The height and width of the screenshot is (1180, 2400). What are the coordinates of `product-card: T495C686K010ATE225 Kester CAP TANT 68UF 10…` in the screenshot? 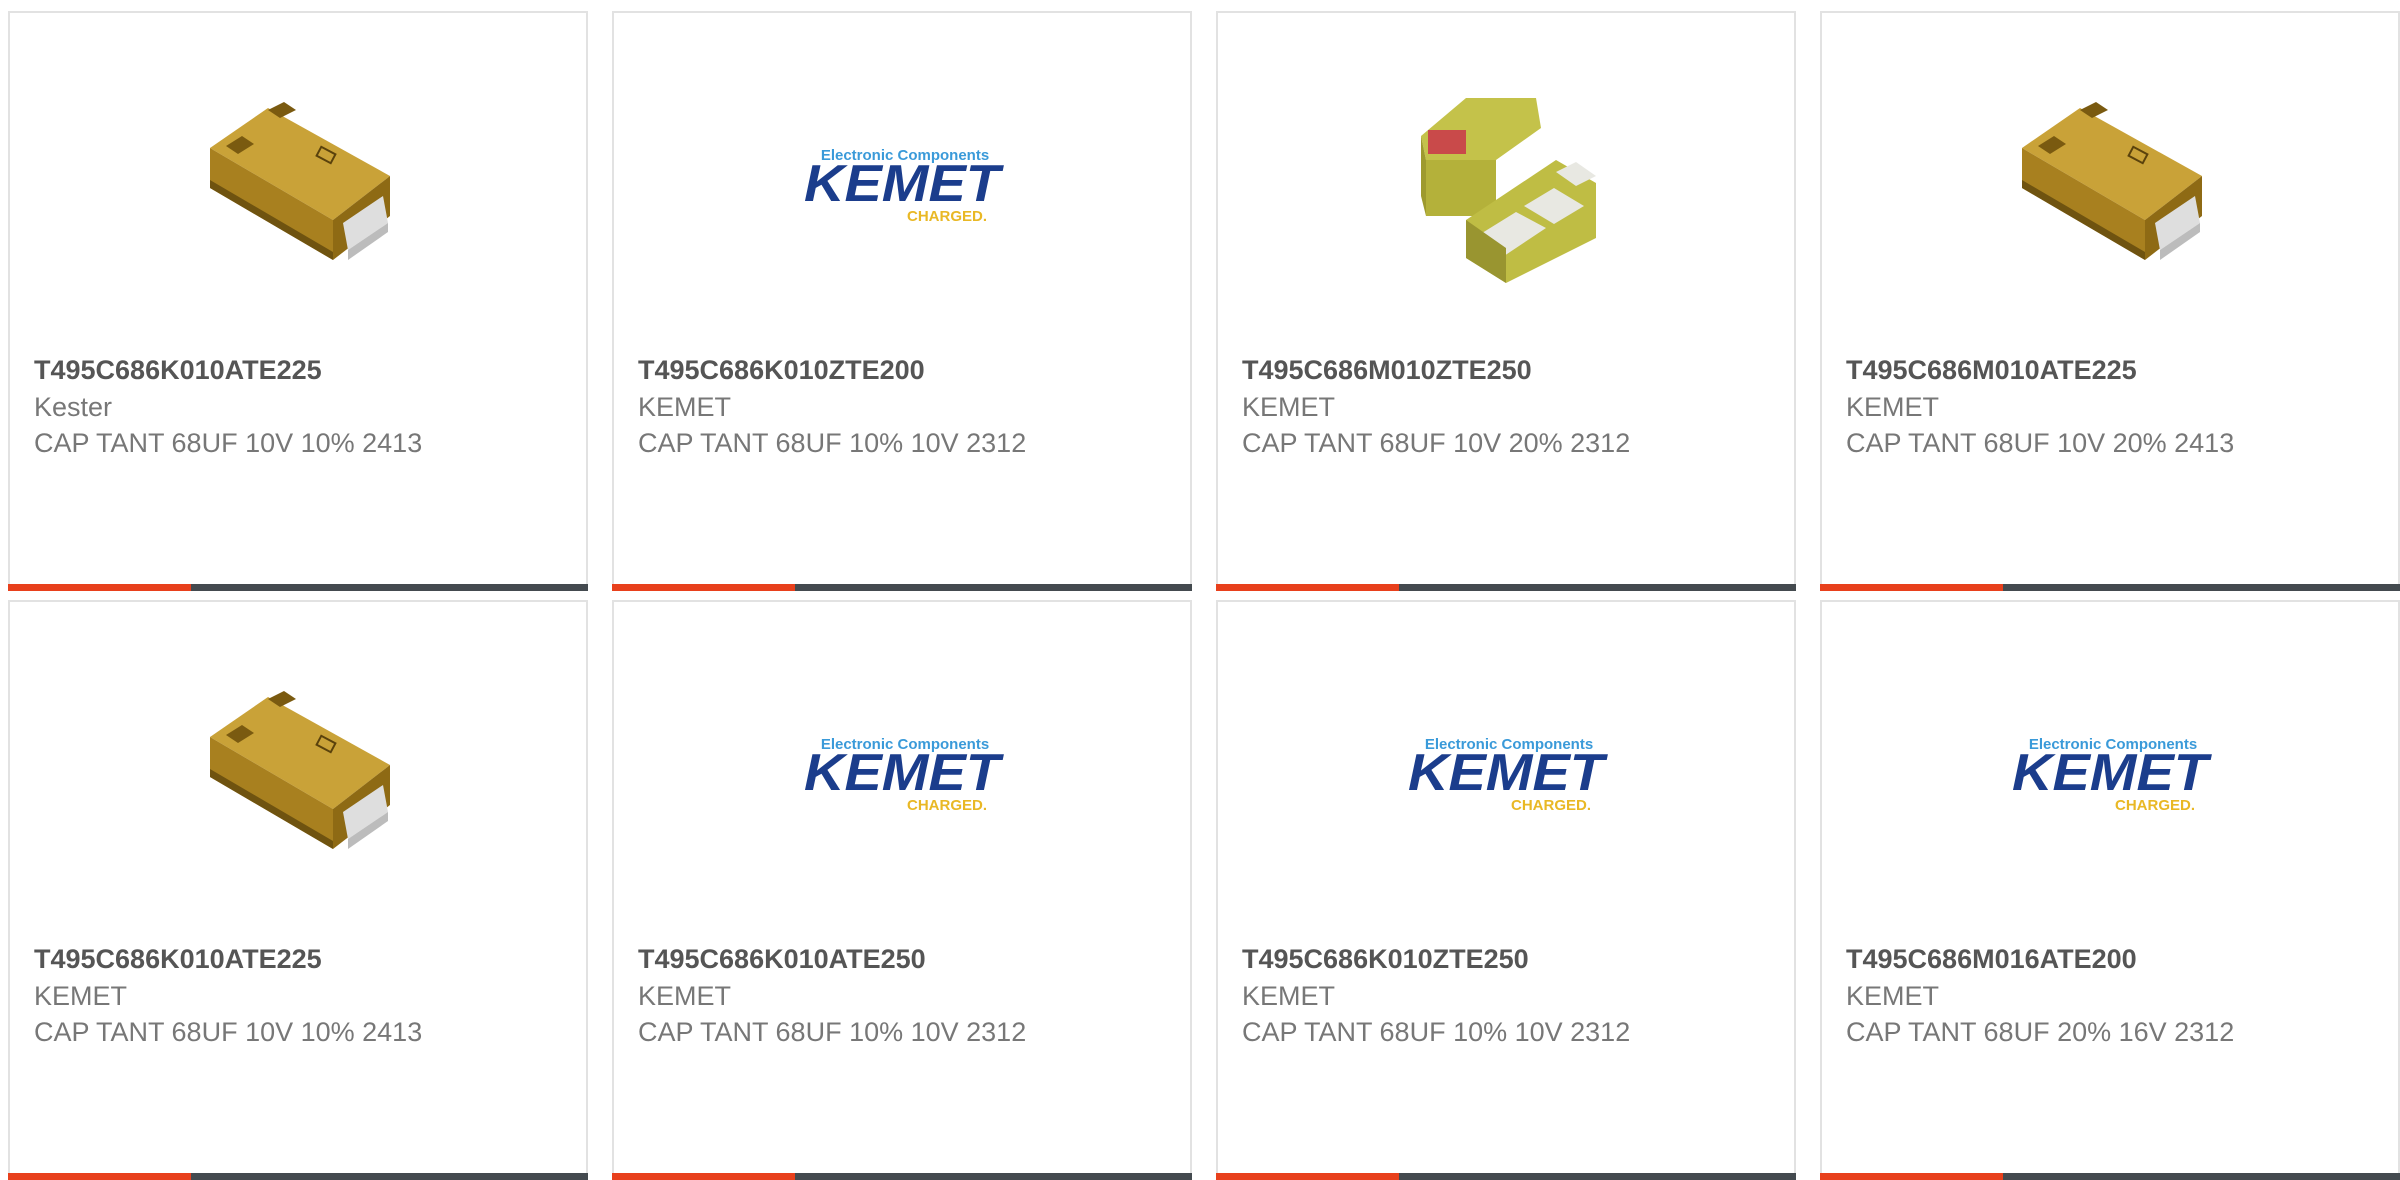 It's located at (298, 301).